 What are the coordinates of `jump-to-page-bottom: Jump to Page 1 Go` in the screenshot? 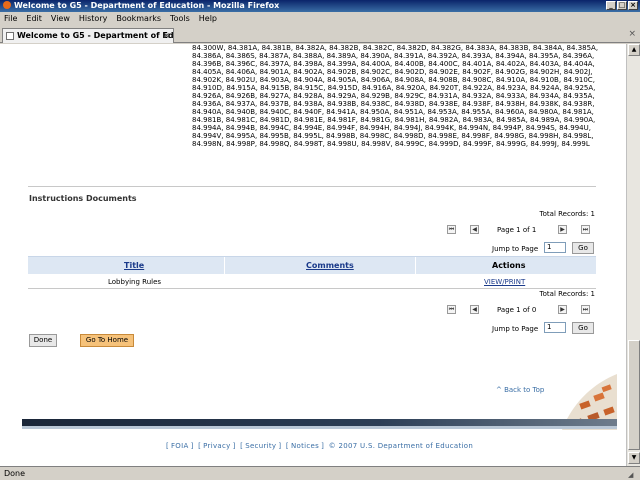 It's located at (544, 329).